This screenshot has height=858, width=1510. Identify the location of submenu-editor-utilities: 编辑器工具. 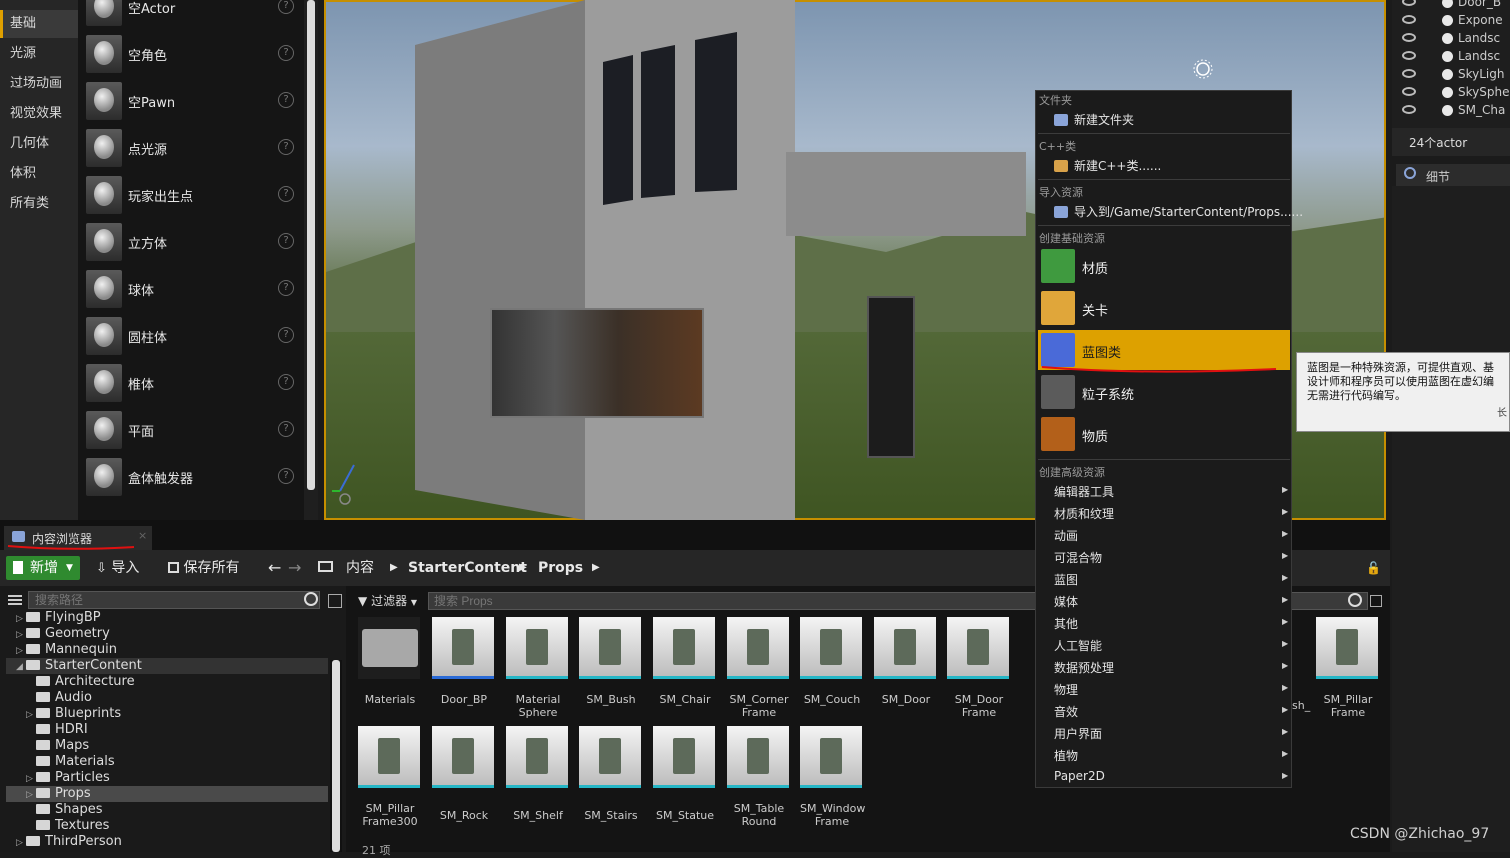
(1084, 491).